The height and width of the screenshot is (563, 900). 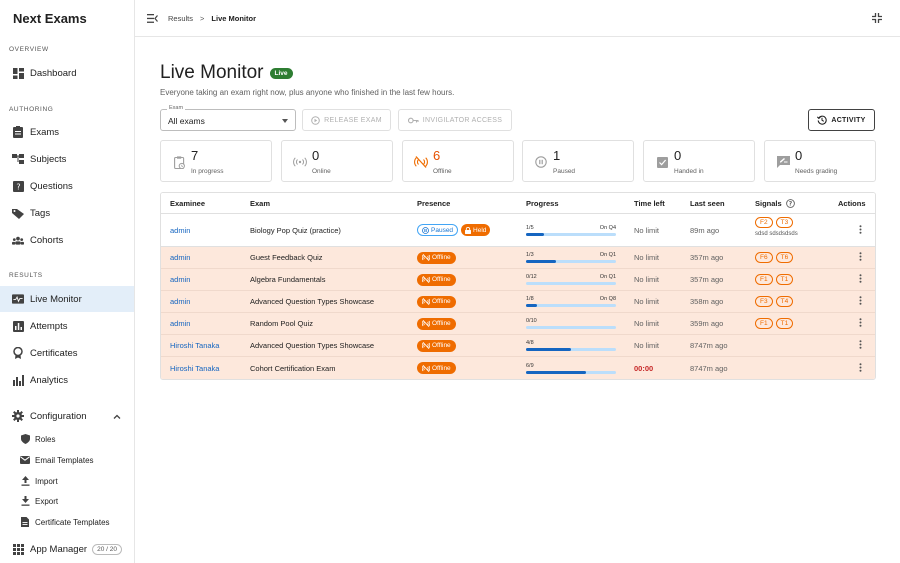 What do you see at coordinates (18, 240) in the screenshot?
I see `group-icon` at bounding box center [18, 240].